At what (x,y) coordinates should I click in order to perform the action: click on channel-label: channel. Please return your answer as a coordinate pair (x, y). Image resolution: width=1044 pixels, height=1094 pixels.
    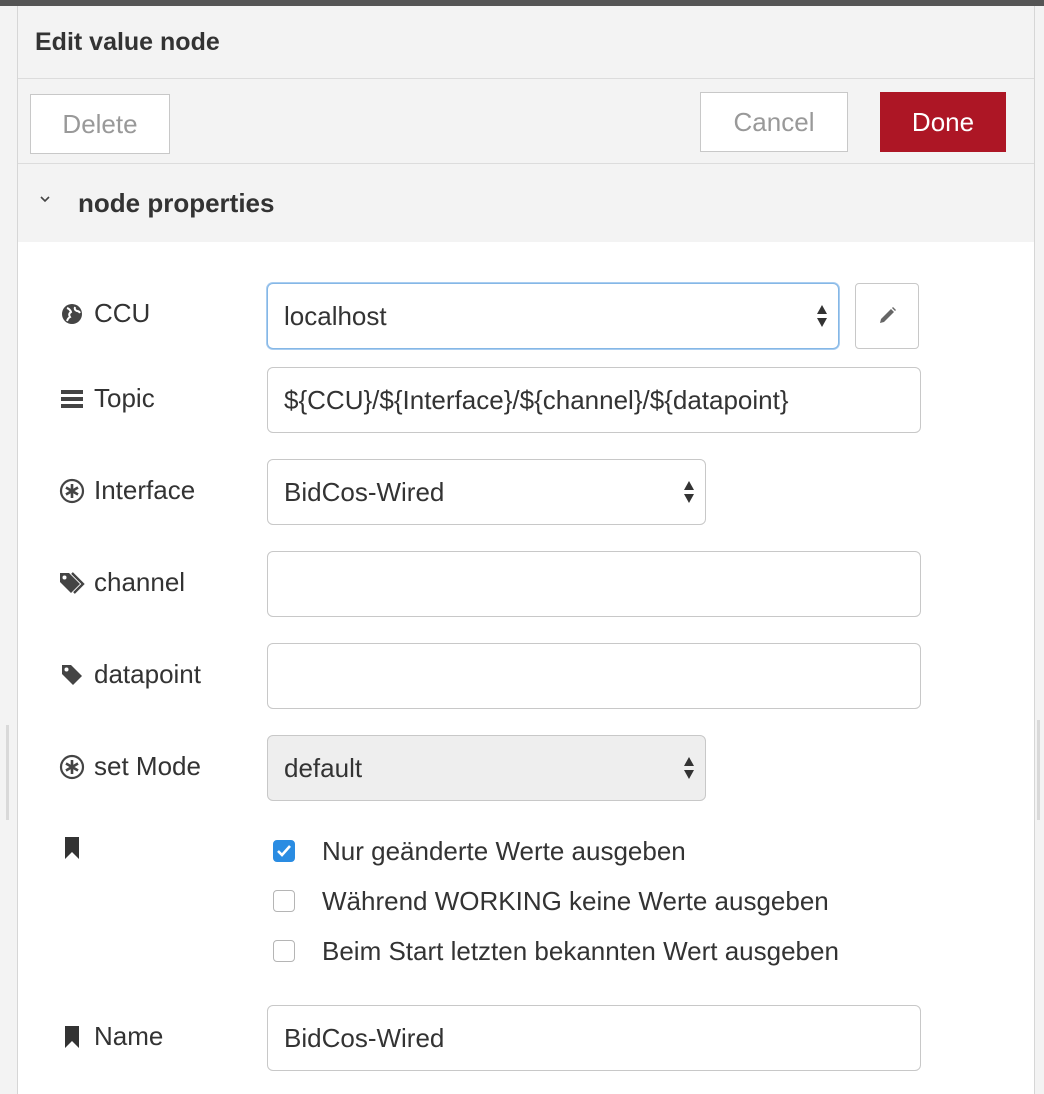
    Looking at the image, I should click on (121, 582).